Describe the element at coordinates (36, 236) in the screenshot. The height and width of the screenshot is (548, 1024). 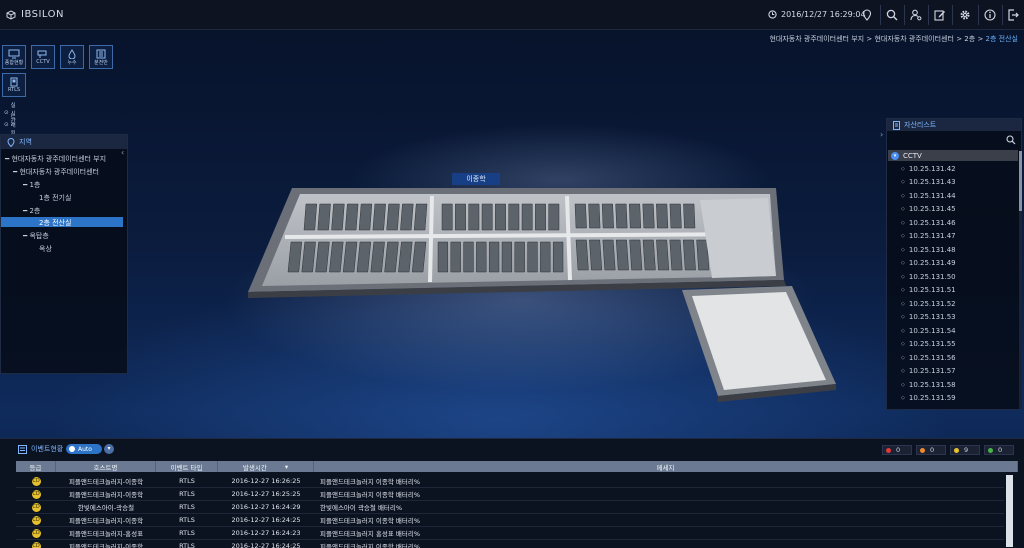
I see `tree-item-rooftop-floor: ━ 옥탑층` at that location.